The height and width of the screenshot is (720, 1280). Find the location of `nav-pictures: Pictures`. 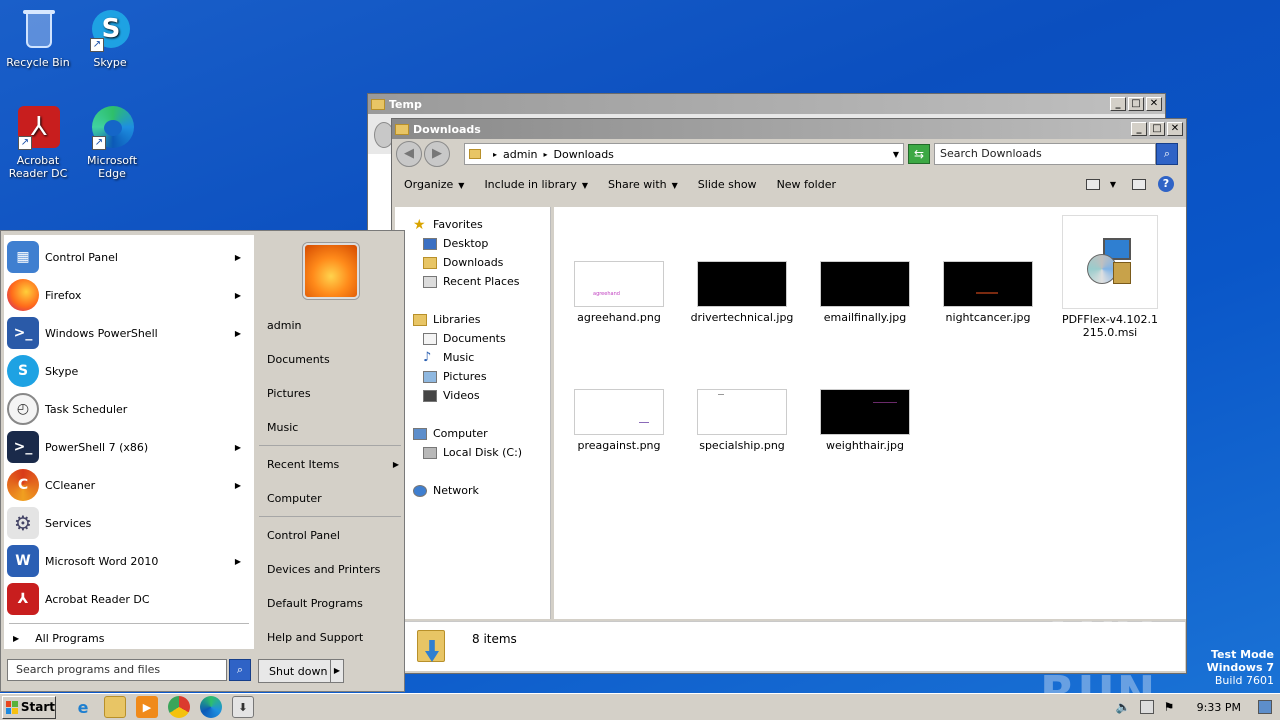

nav-pictures: Pictures is located at coordinates (481, 376).